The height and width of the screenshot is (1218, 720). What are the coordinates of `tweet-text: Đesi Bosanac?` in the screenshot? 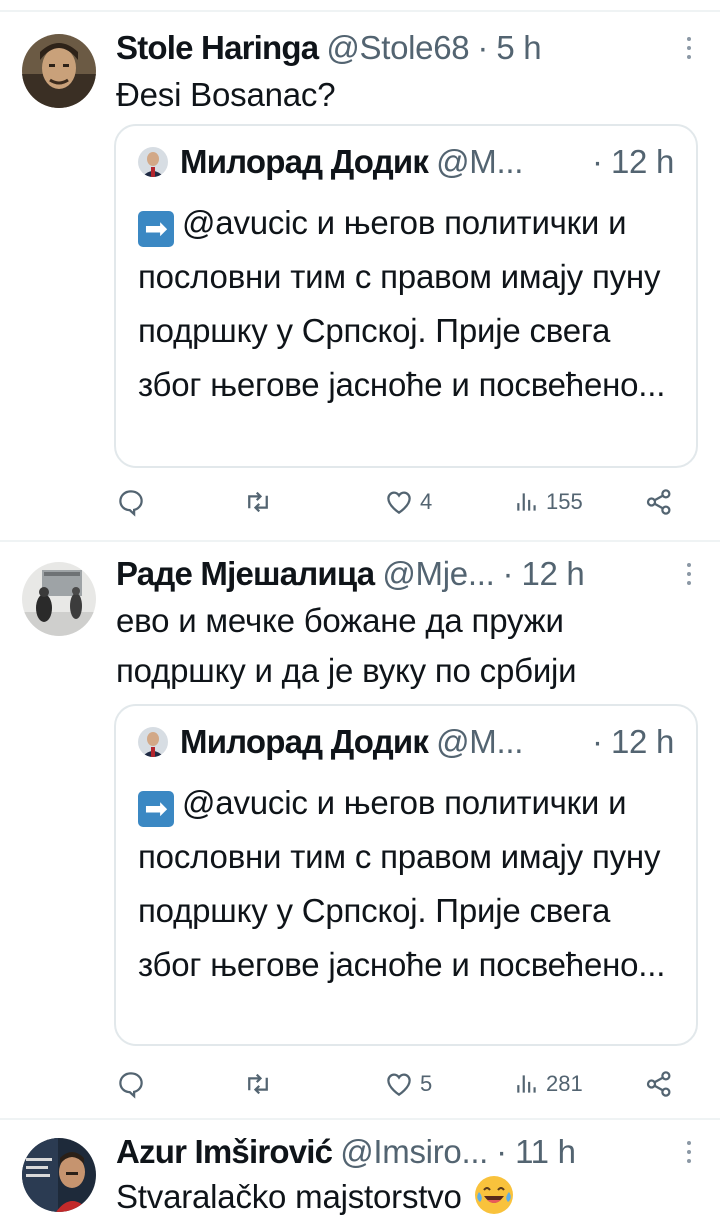 It's located at (226, 94).